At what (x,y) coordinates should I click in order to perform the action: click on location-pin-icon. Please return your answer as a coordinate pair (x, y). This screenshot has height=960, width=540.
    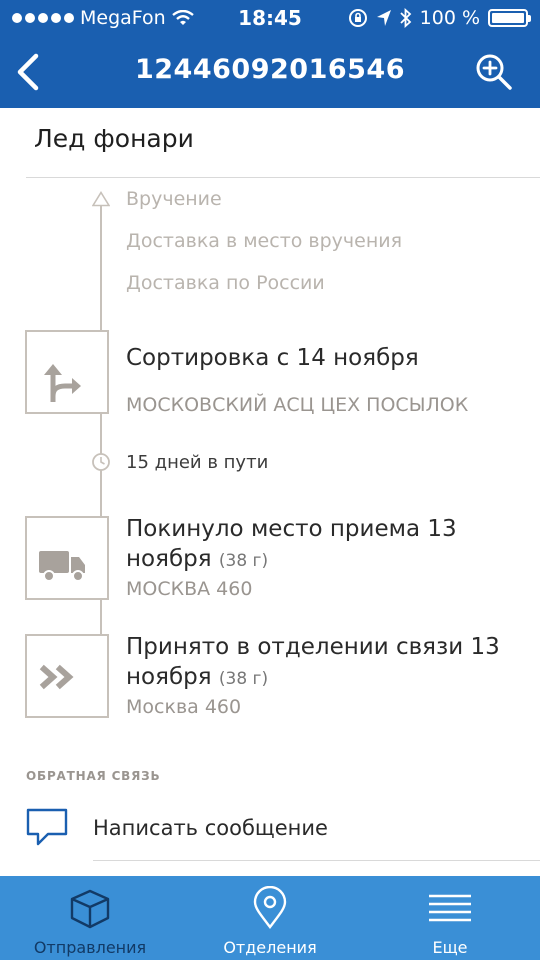
    Looking at the image, I should click on (270, 907).